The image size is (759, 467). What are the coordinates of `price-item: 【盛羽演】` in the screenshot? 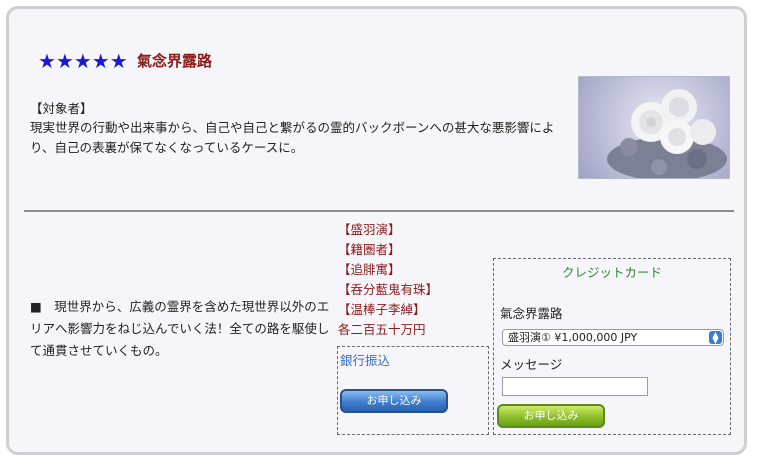 It's located at (369, 229).